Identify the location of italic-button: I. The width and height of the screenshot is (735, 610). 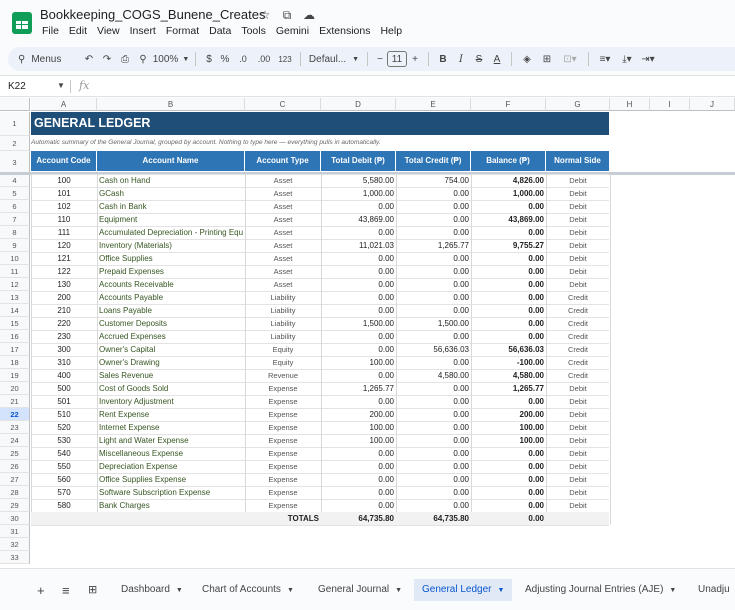
(461, 59).